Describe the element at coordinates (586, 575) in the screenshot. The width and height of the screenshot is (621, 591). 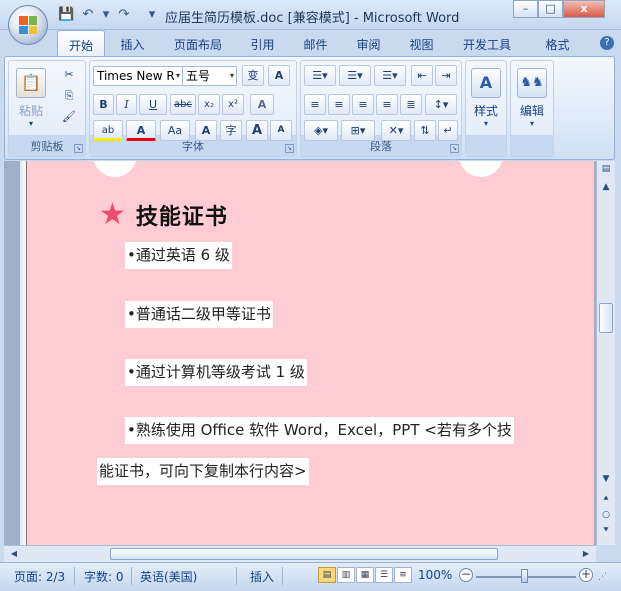
I see `zoom-in-button: +` at that location.